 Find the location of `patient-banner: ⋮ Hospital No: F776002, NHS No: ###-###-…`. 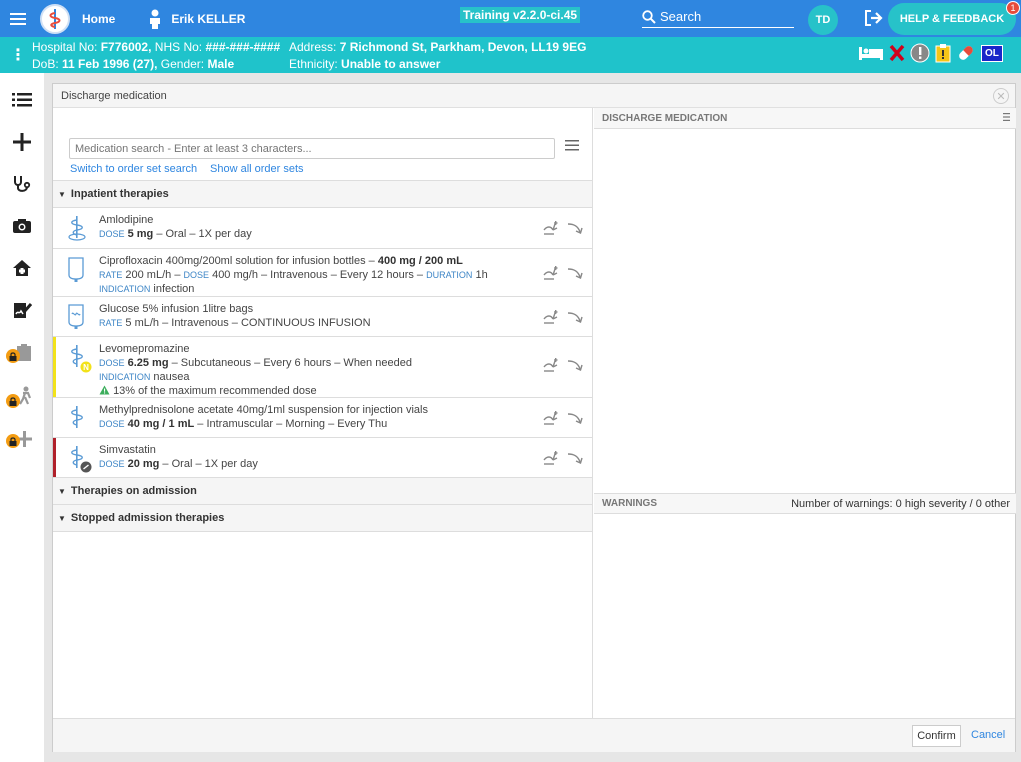

patient-banner: ⋮ Hospital No: F776002, NHS No: ###-###-… is located at coordinates (510, 55).